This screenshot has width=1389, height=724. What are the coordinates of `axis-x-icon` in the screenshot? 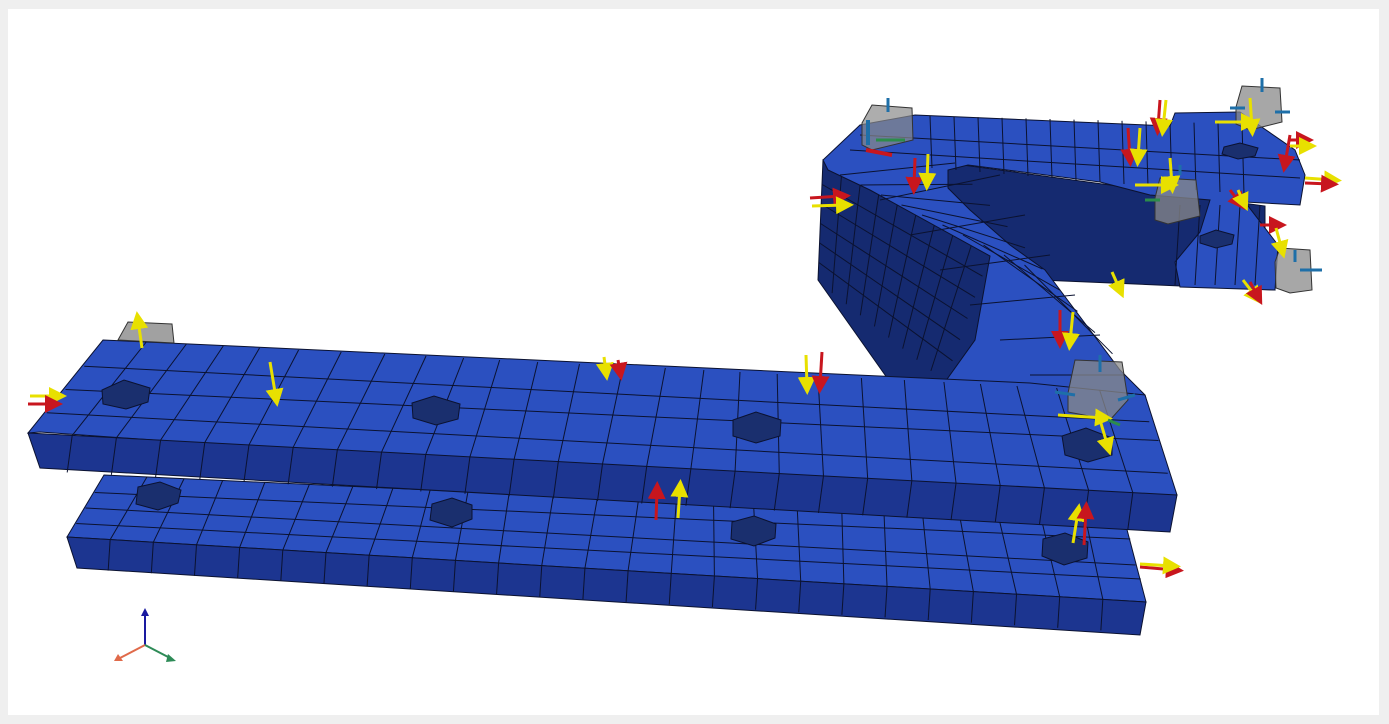 It's located at (132, 651).